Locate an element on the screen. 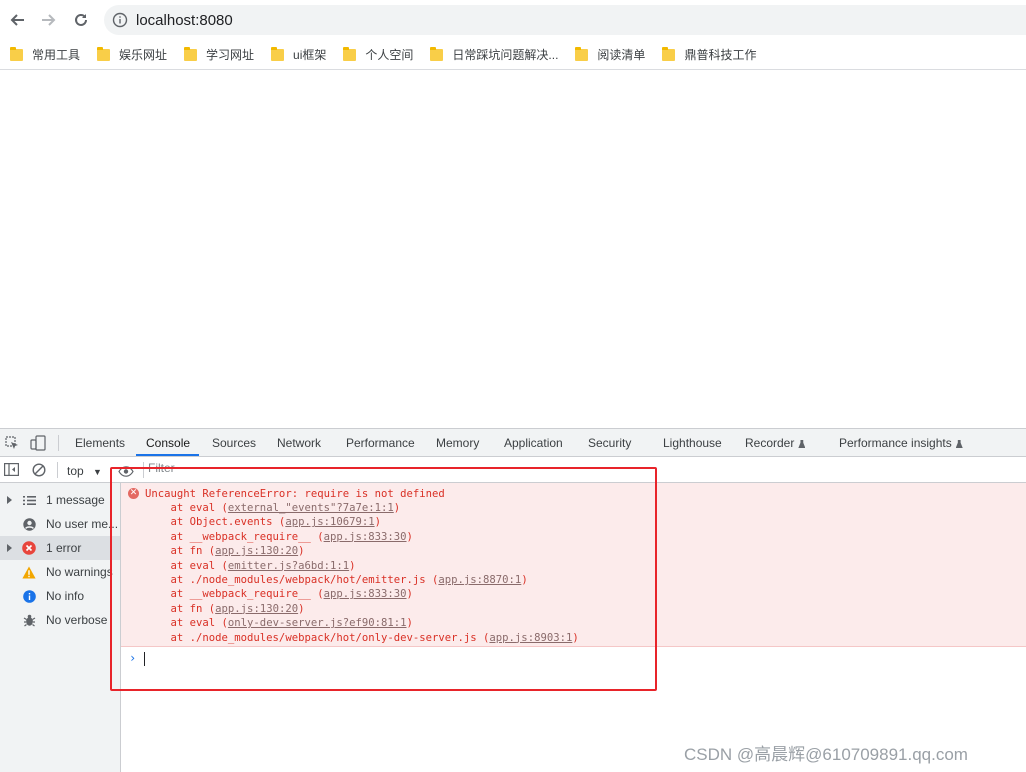 The height and width of the screenshot is (772, 1026). bookmark-item: 常用工具 is located at coordinates (45, 54).